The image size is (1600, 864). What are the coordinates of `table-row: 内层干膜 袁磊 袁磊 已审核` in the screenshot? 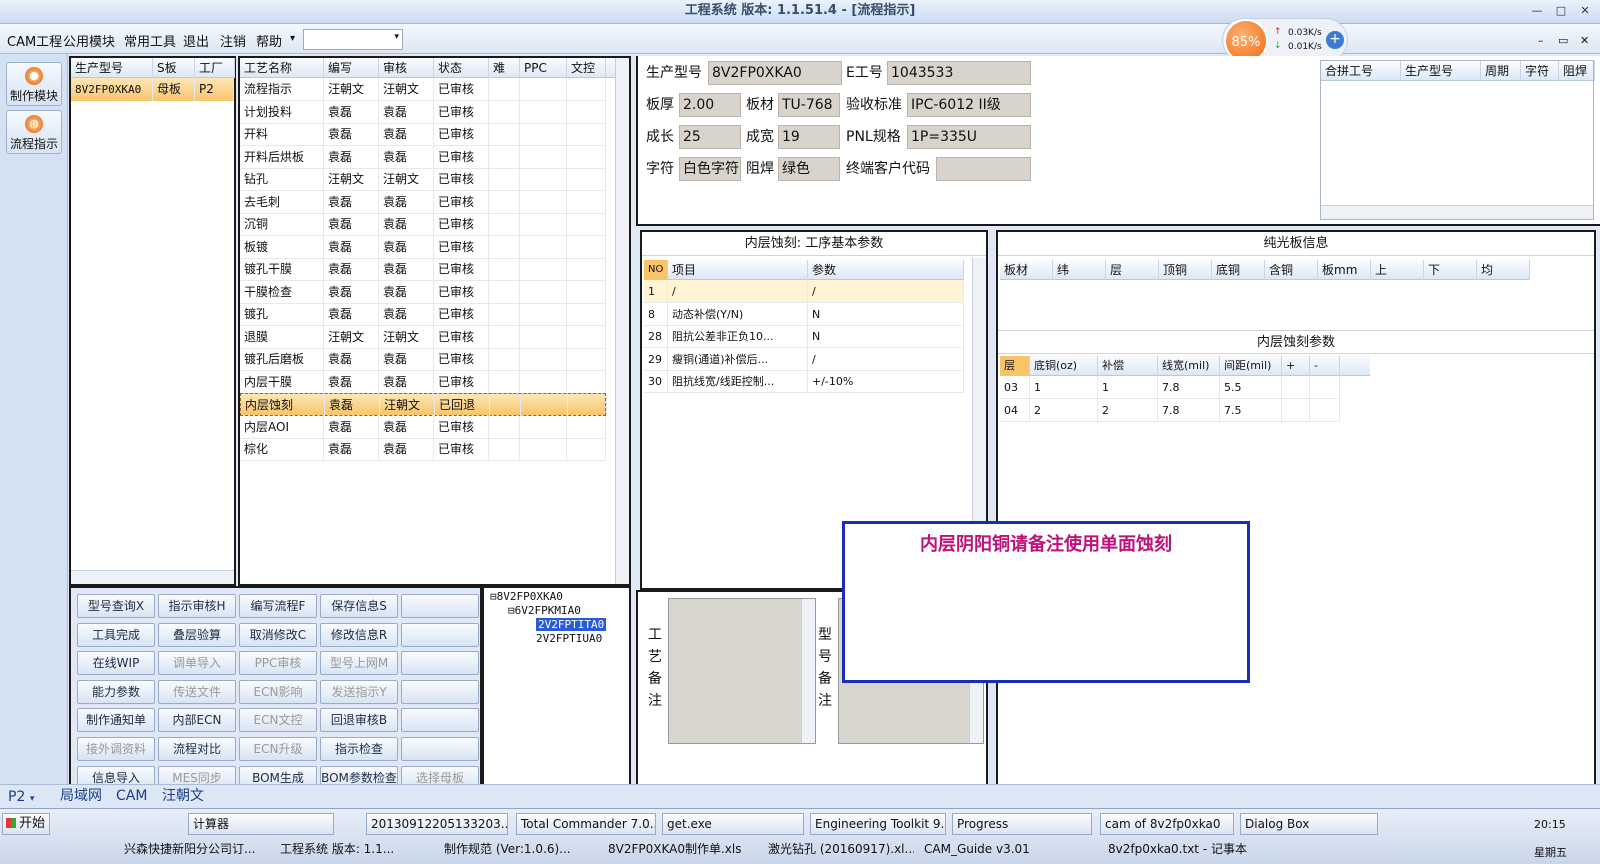 It's located at (423, 382).